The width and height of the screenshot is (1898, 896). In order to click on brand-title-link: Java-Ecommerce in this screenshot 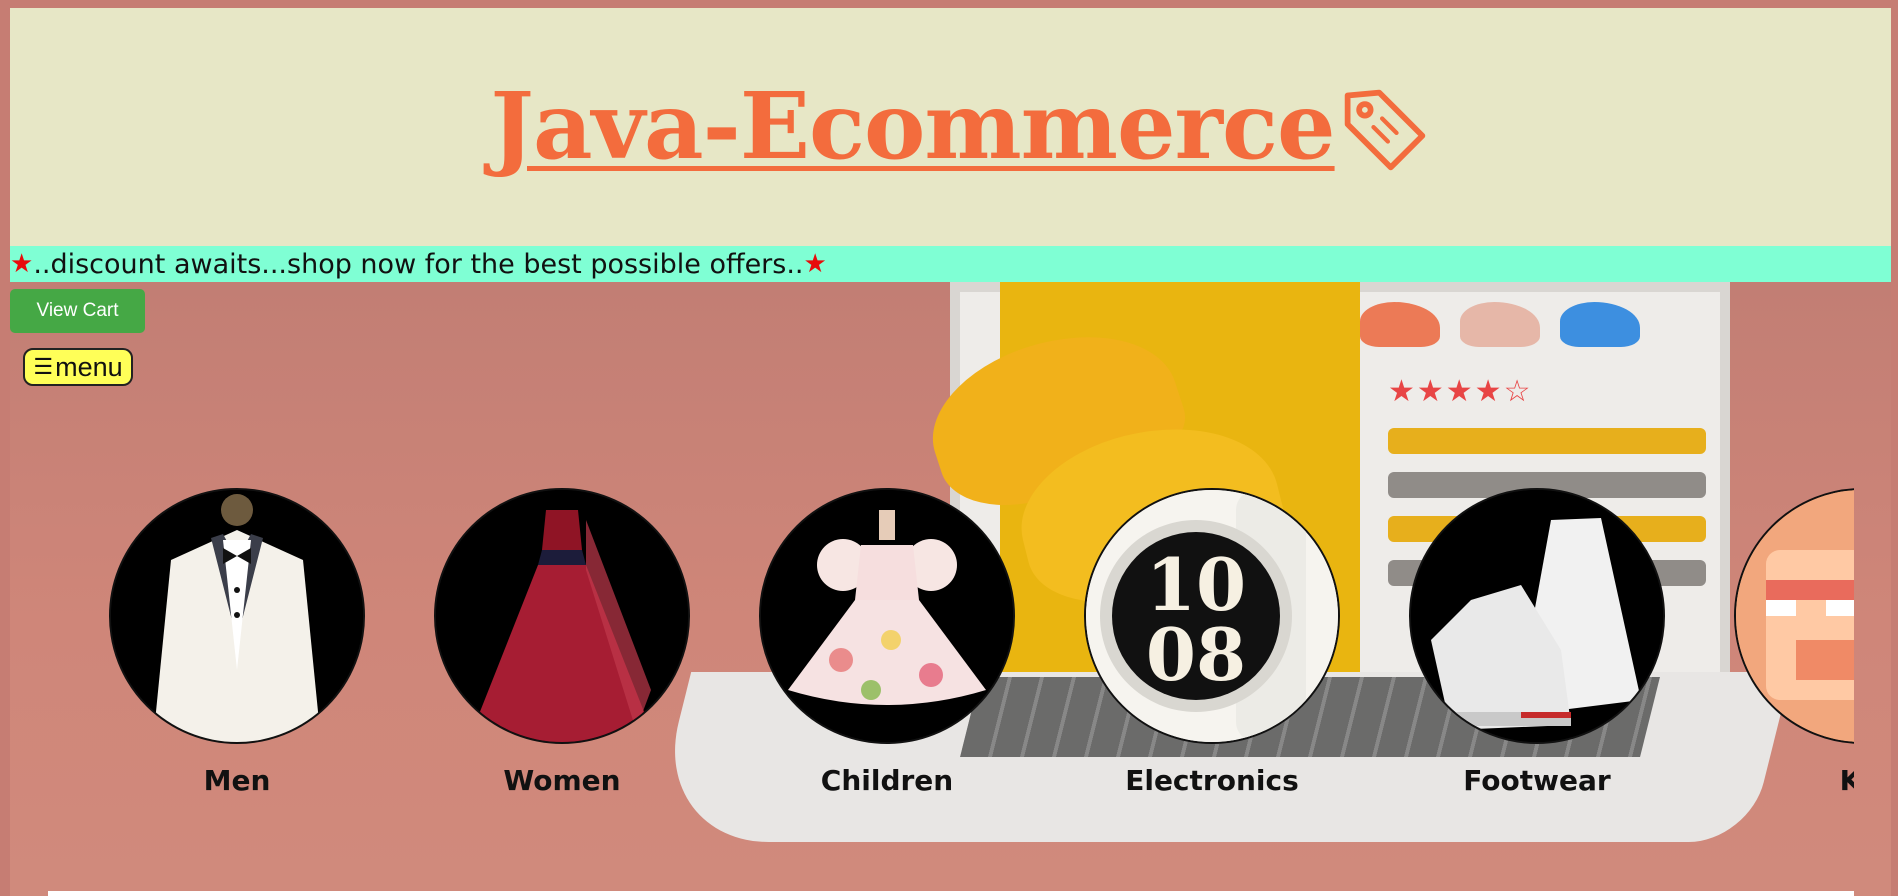, I will do `click(912, 126)`.